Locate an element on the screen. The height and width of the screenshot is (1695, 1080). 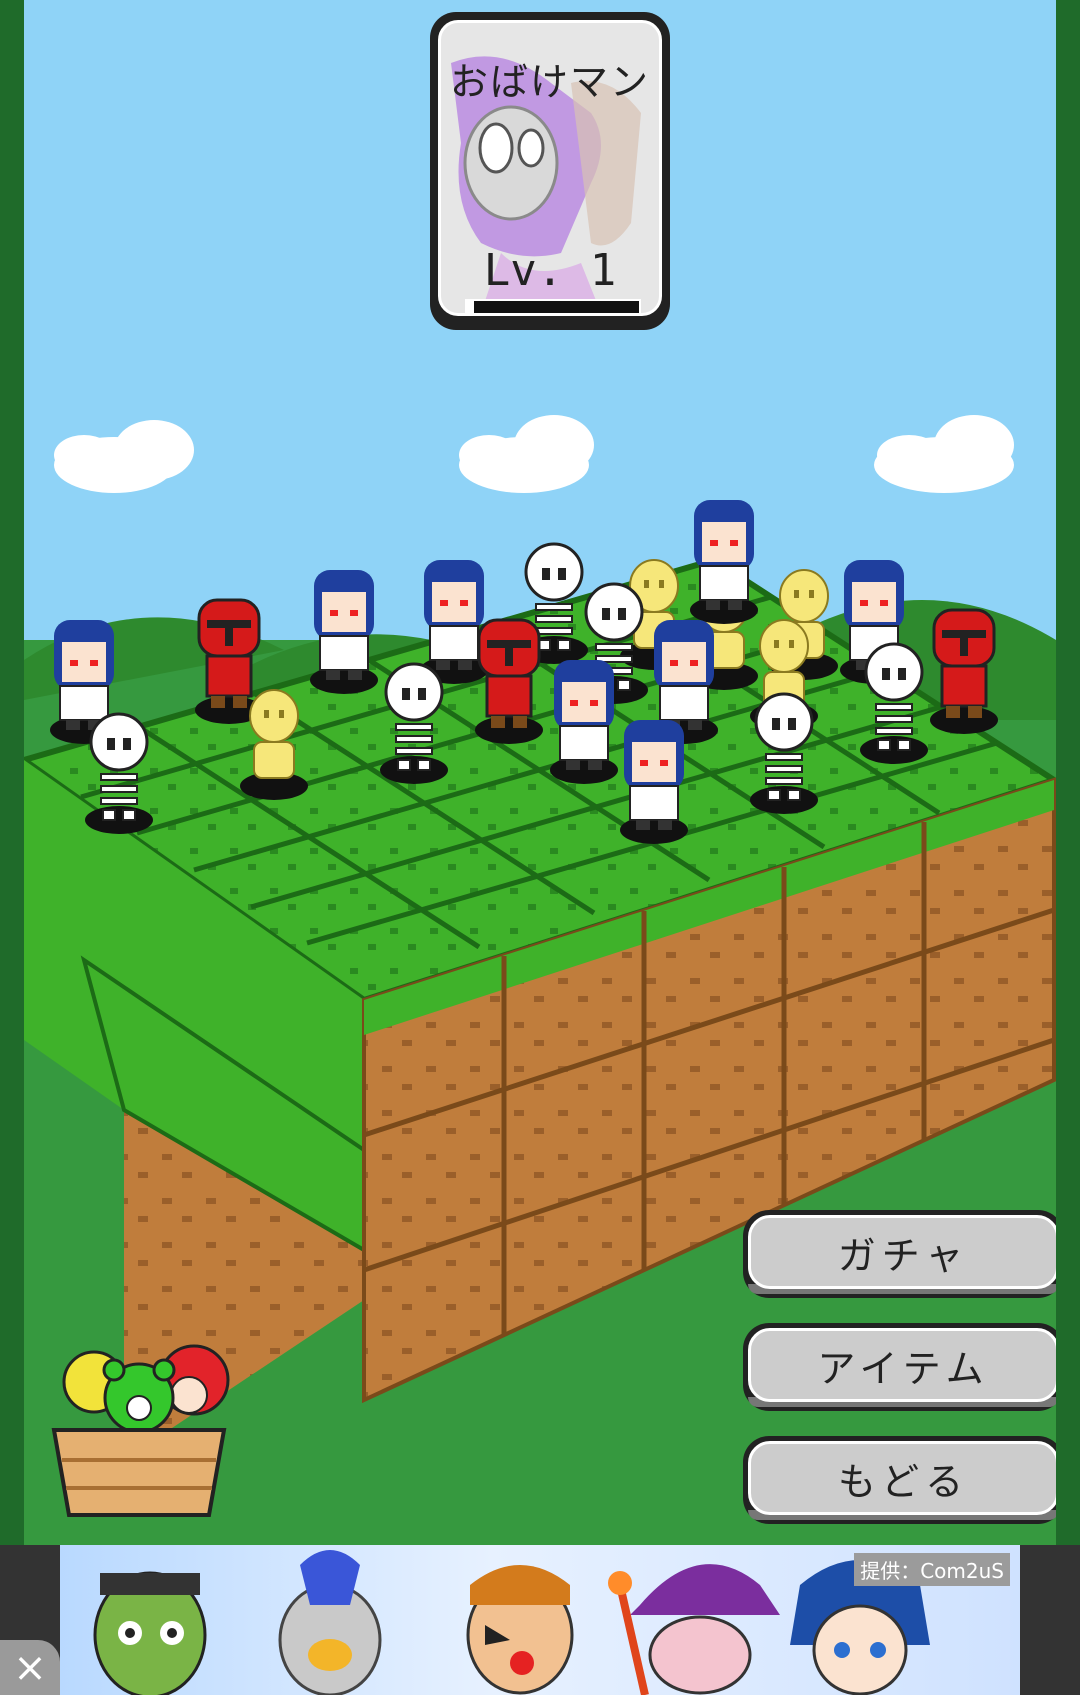
item-button-label: アイテム is located at coordinates (902, 1365).